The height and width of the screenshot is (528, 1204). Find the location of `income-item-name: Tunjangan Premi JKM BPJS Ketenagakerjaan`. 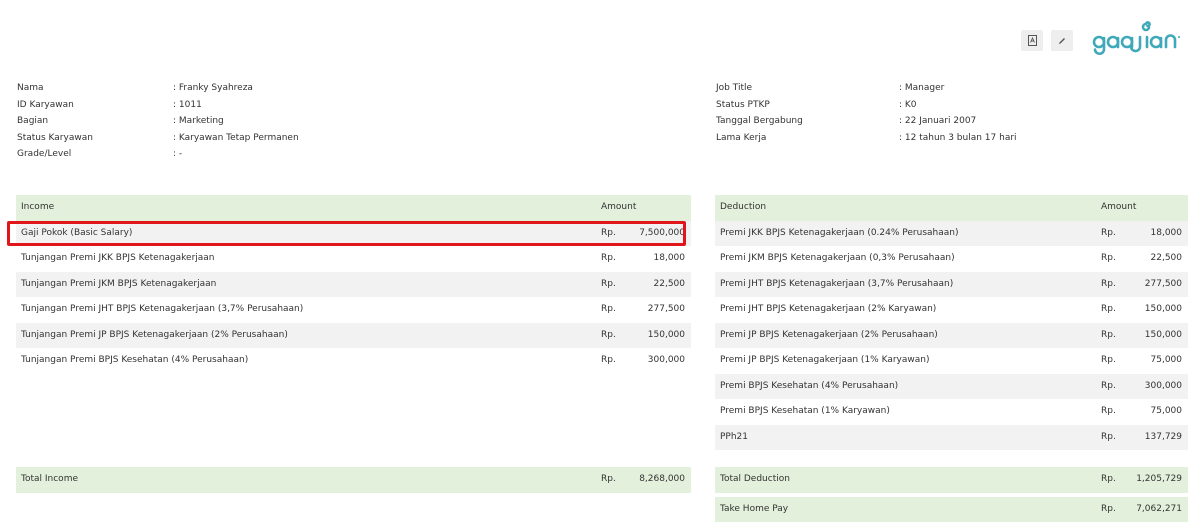

income-item-name: Tunjangan Premi JKM BPJS Ketenagakerjaan is located at coordinates (119, 283).